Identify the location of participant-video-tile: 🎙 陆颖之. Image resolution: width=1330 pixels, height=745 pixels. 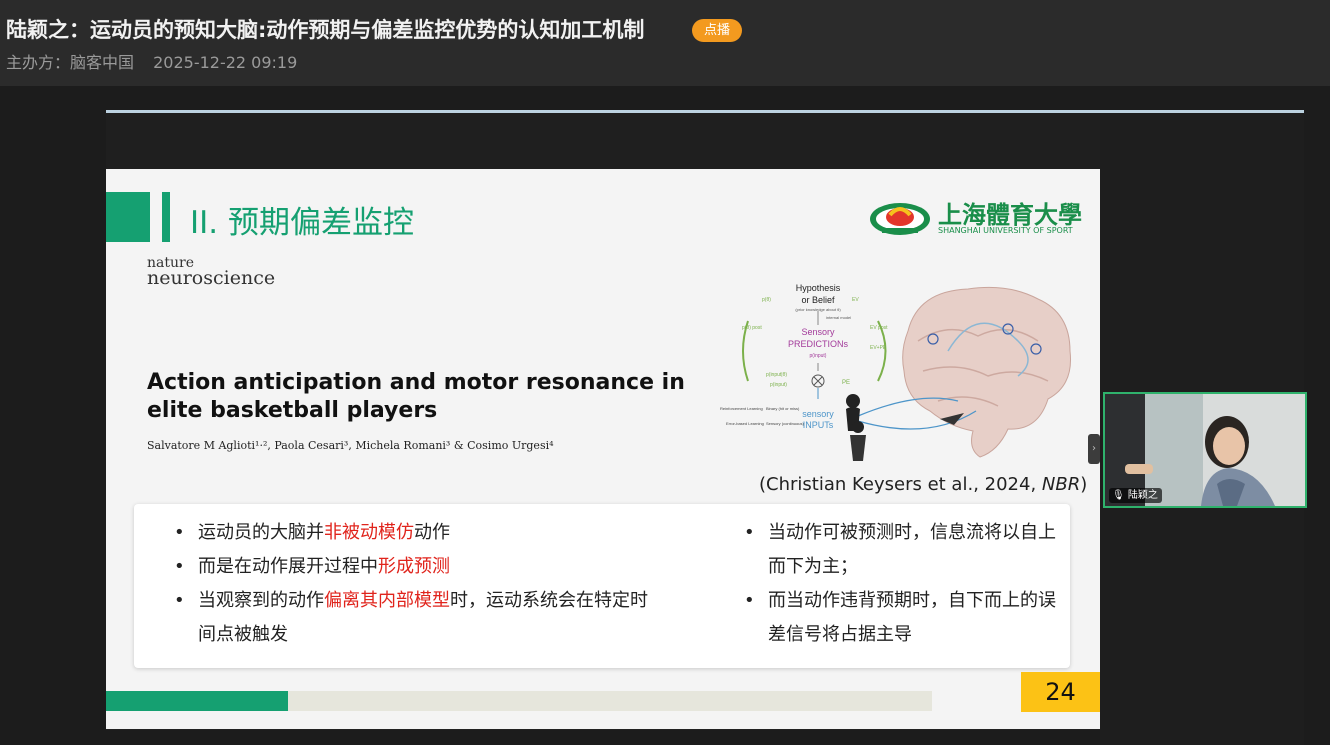
(1205, 450).